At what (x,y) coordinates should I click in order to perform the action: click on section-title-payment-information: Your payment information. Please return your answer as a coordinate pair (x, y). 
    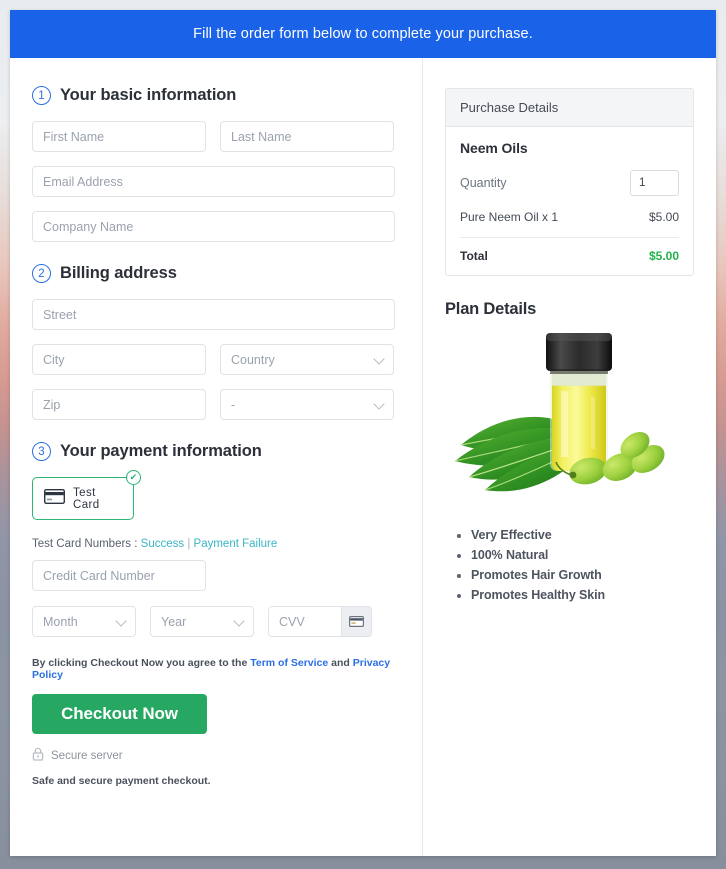
    Looking at the image, I should click on (161, 451).